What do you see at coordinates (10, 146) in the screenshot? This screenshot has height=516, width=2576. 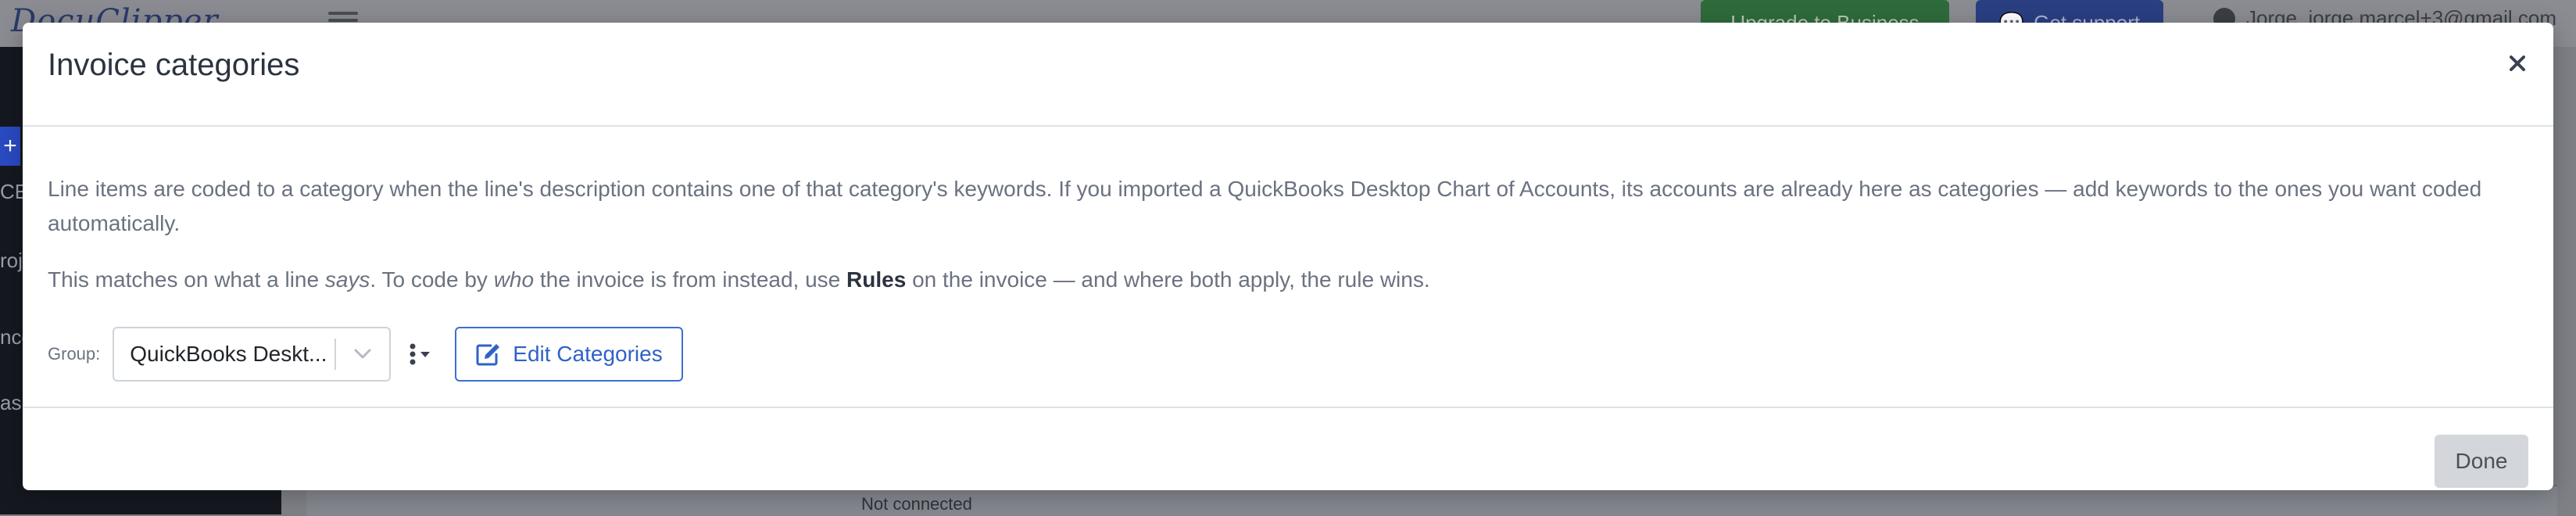 I see `add-icon: +` at bounding box center [10, 146].